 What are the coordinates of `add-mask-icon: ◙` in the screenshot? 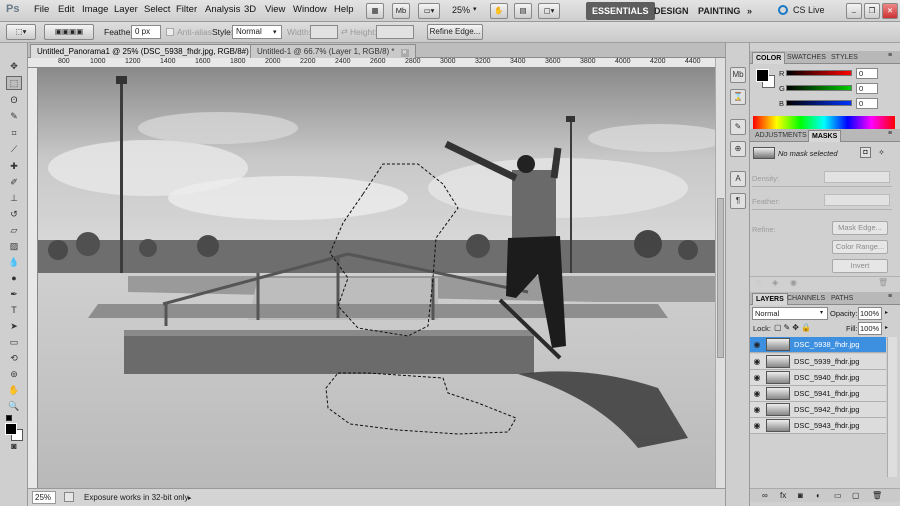 It's located at (800, 495).